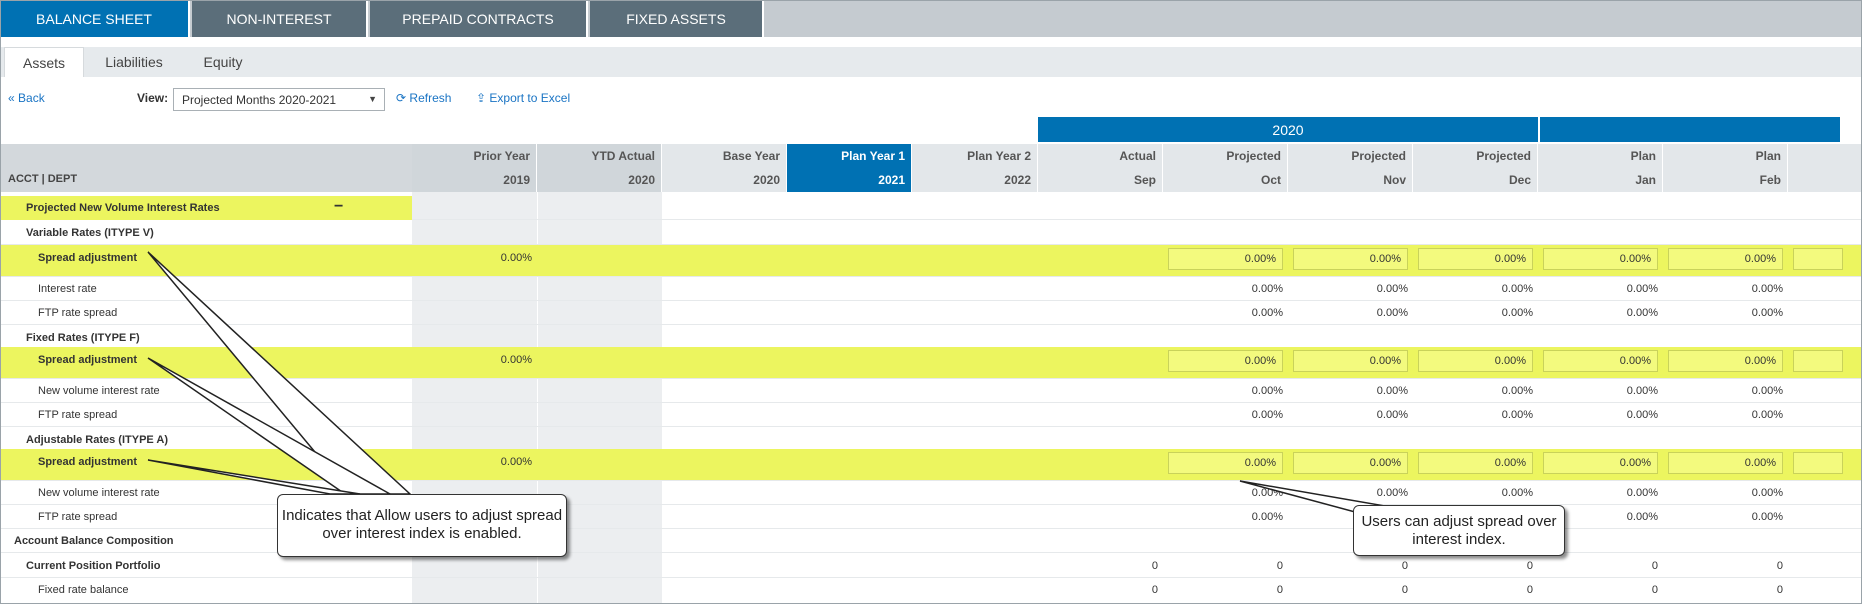 The image size is (1862, 604). What do you see at coordinates (1288, 129) in the screenshot?
I see `year-band-2020: 2020` at bounding box center [1288, 129].